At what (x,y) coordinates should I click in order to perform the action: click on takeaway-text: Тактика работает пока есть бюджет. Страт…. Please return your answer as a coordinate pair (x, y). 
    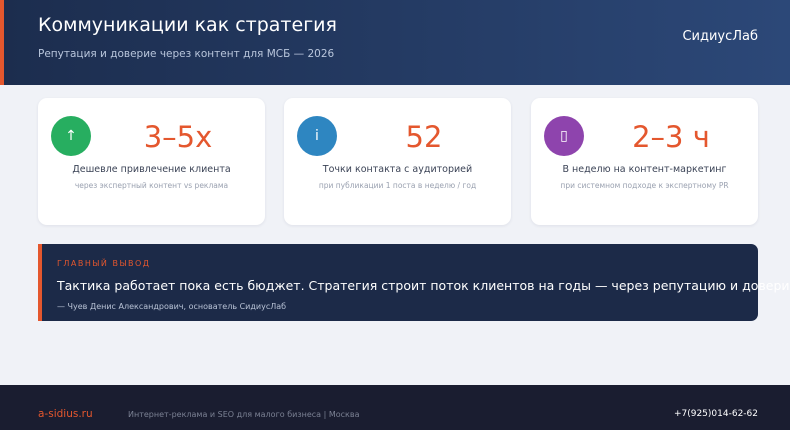
    Looking at the image, I should click on (423, 285).